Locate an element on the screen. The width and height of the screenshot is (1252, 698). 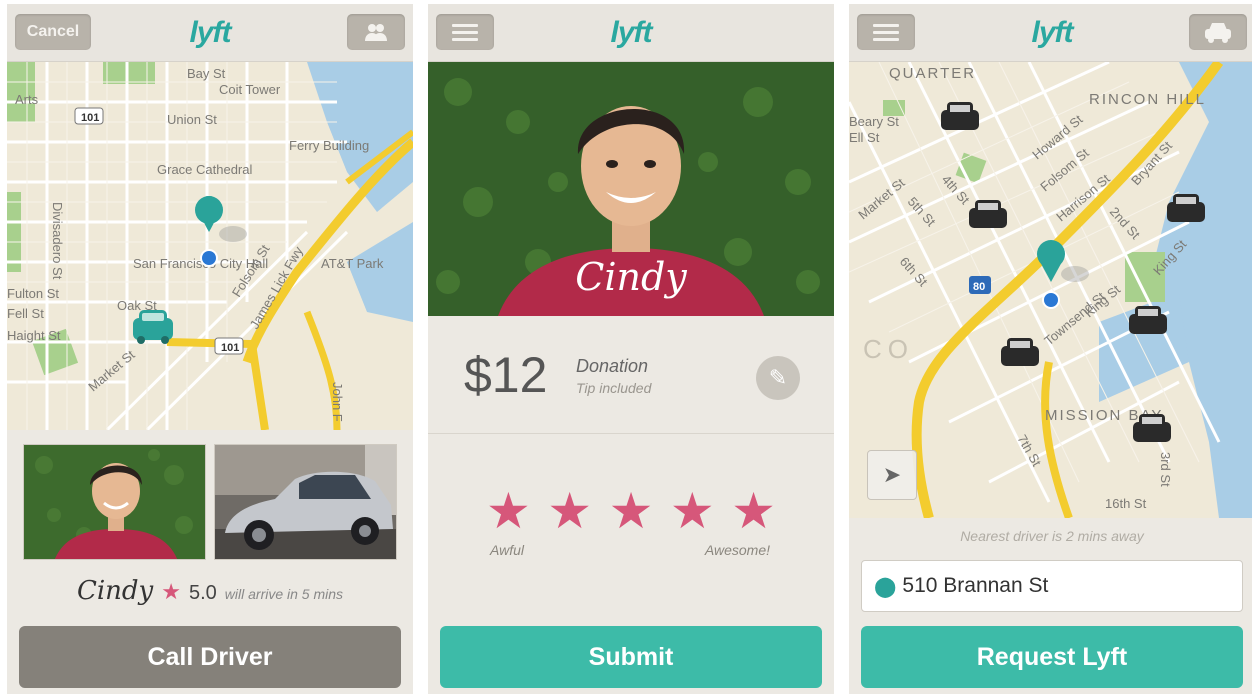
navigation-arrow-icon: ➤ is located at coordinates (892, 474).